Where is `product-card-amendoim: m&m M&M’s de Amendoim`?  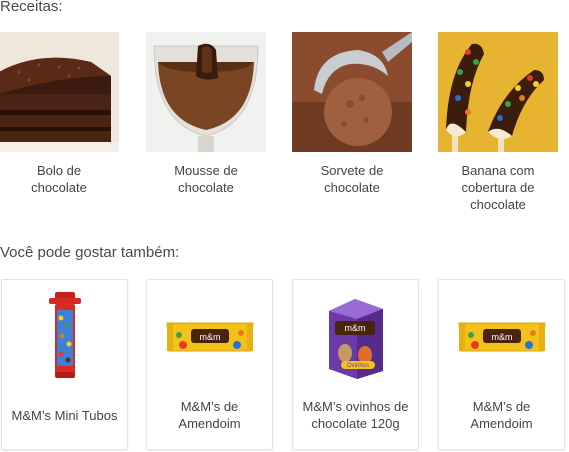 product-card-amendoim: m&m M&M’s de Amendoim is located at coordinates (209, 364).